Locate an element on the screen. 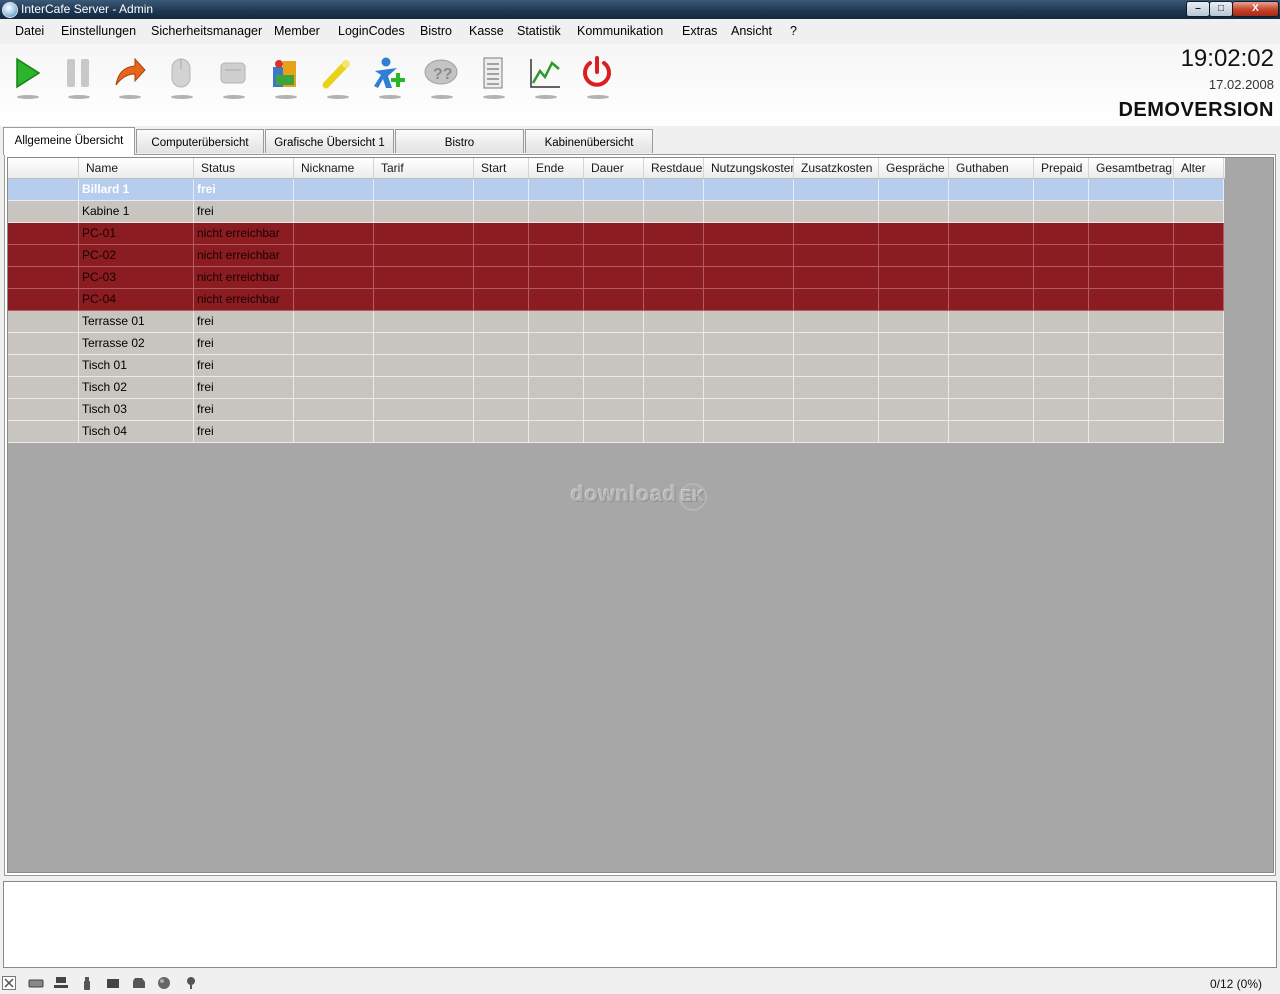  power-icon is located at coordinates (597, 77).